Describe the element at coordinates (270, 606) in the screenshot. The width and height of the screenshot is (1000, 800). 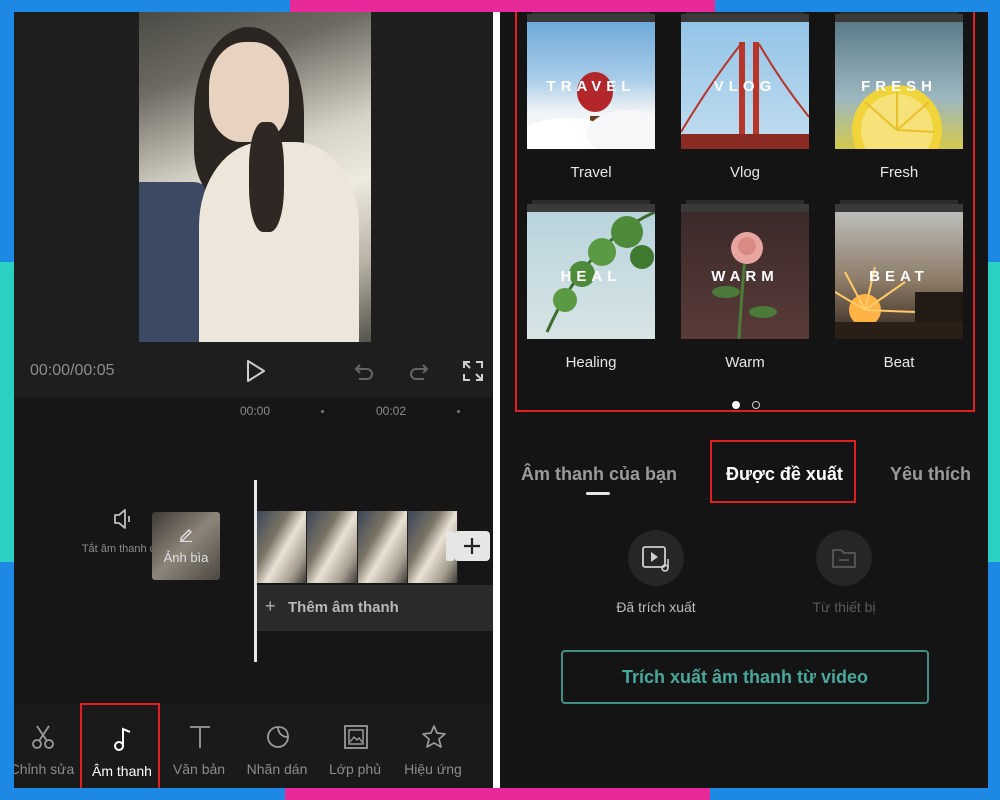
I see `plus-icon: +` at that location.